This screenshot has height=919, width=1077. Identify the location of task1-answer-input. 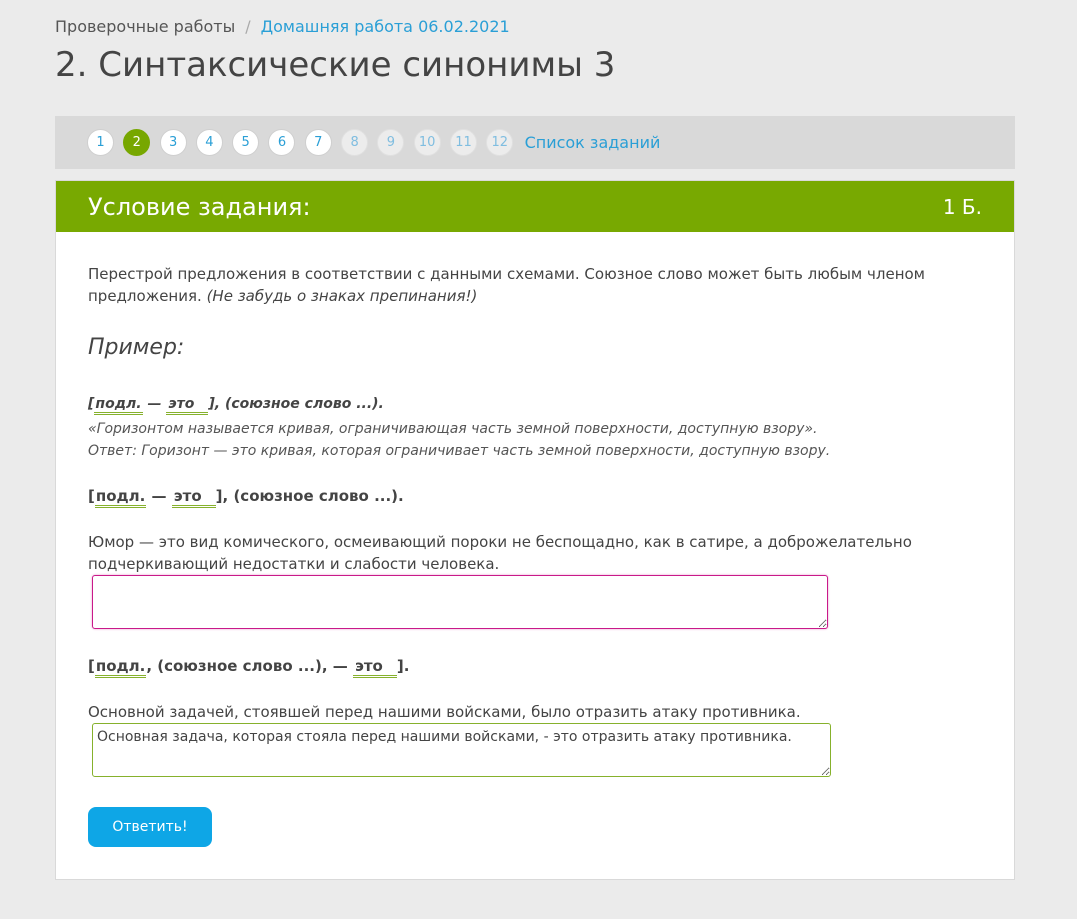
(460, 602).